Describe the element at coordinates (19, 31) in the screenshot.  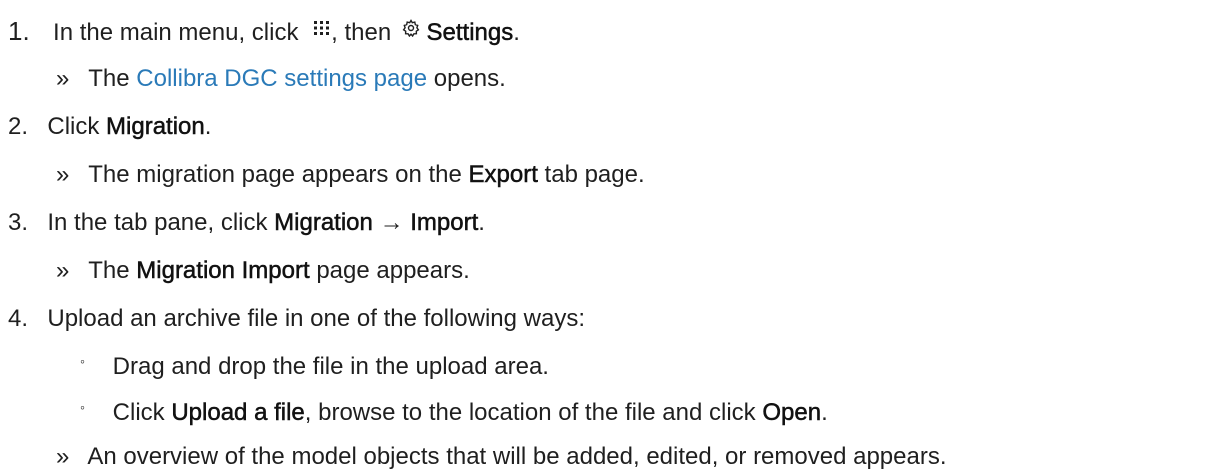
I see `step-number: 1.` at that location.